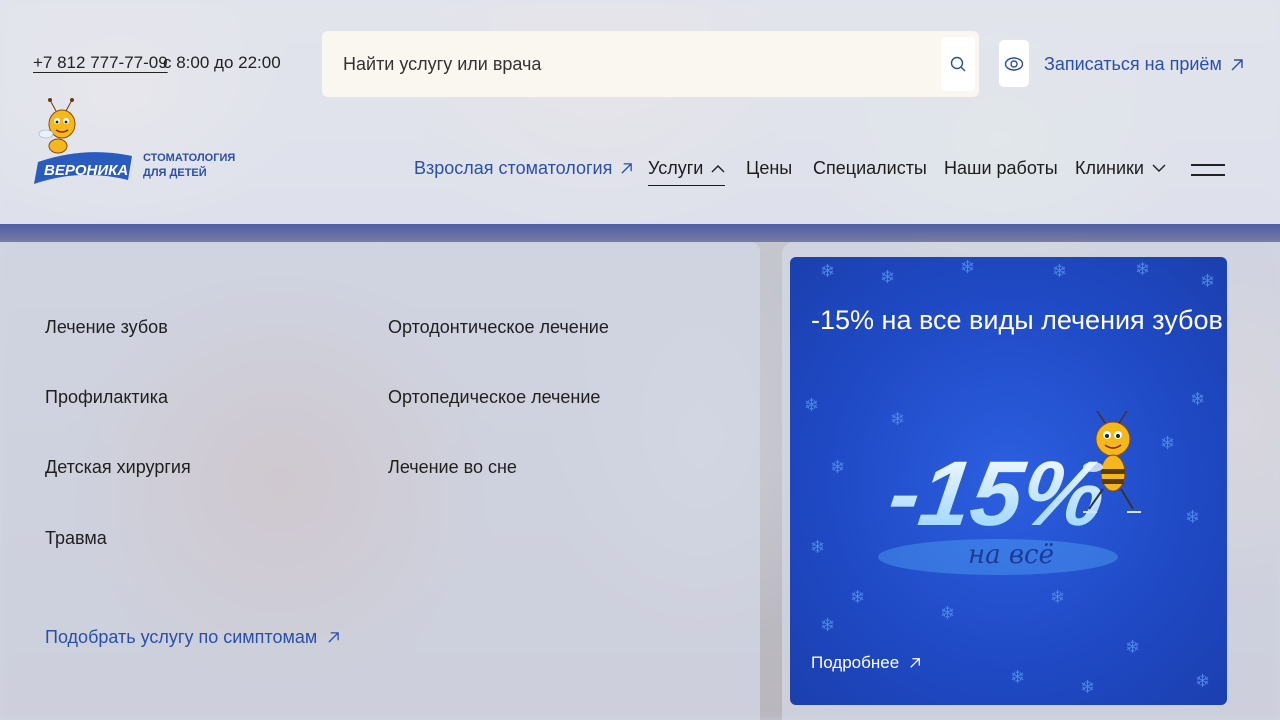  I want to click on search-icon, so click(958, 64).